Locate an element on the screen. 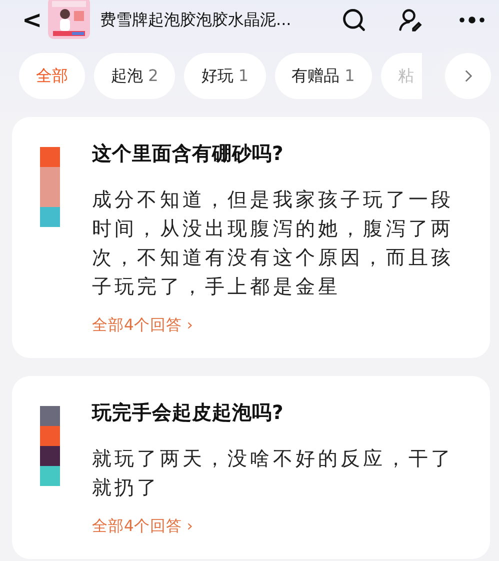 Image resolution: width=499 pixels, height=561 pixels. back-button: < is located at coordinates (30, 20).